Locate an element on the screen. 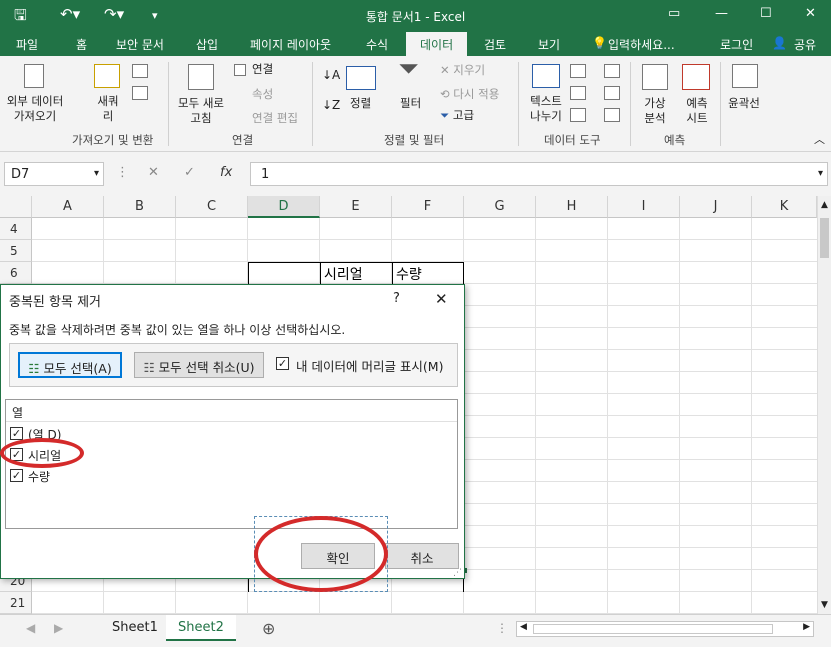 The width and height of the screenshot is (831, 647). outline-button: 윤곽선 is located at coordinates (744, 103).